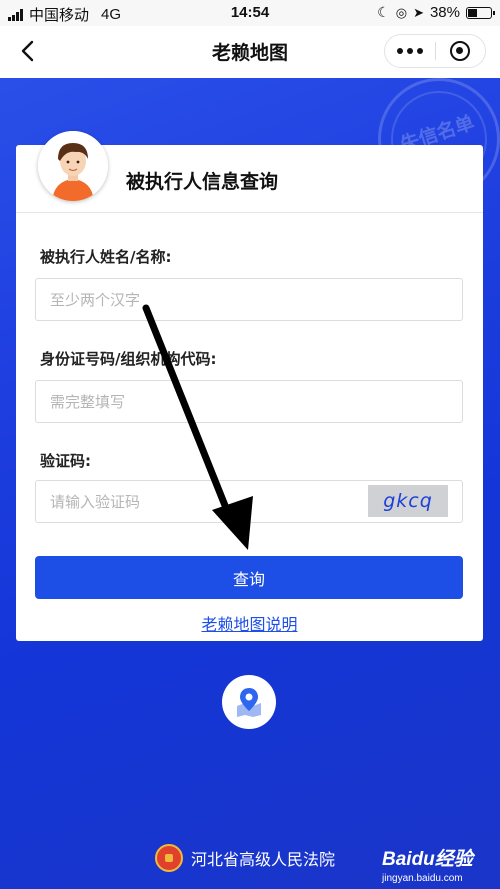 The width and height of the screenshot is (500, 889). I want to click on target-circle-icon, so click(460, 51).